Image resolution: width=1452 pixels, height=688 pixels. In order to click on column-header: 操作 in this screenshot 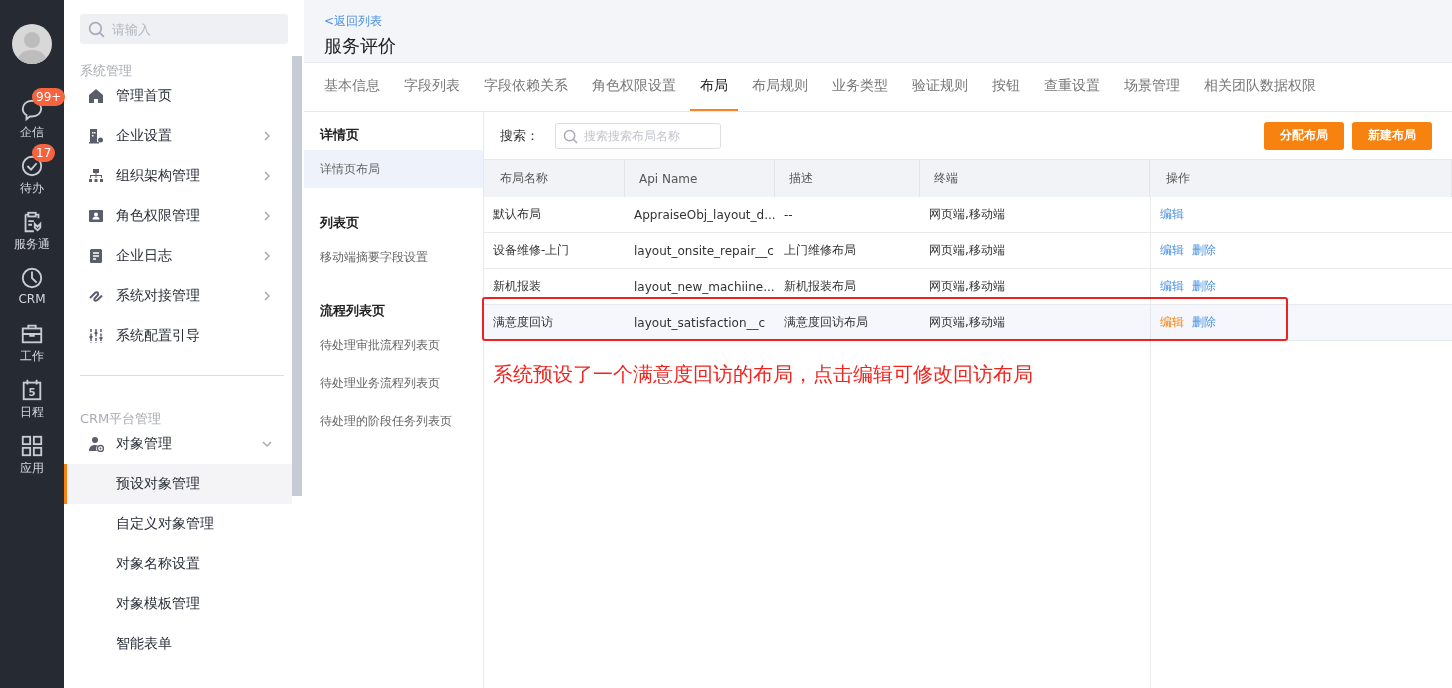, I will do `click(1301, 178)`.